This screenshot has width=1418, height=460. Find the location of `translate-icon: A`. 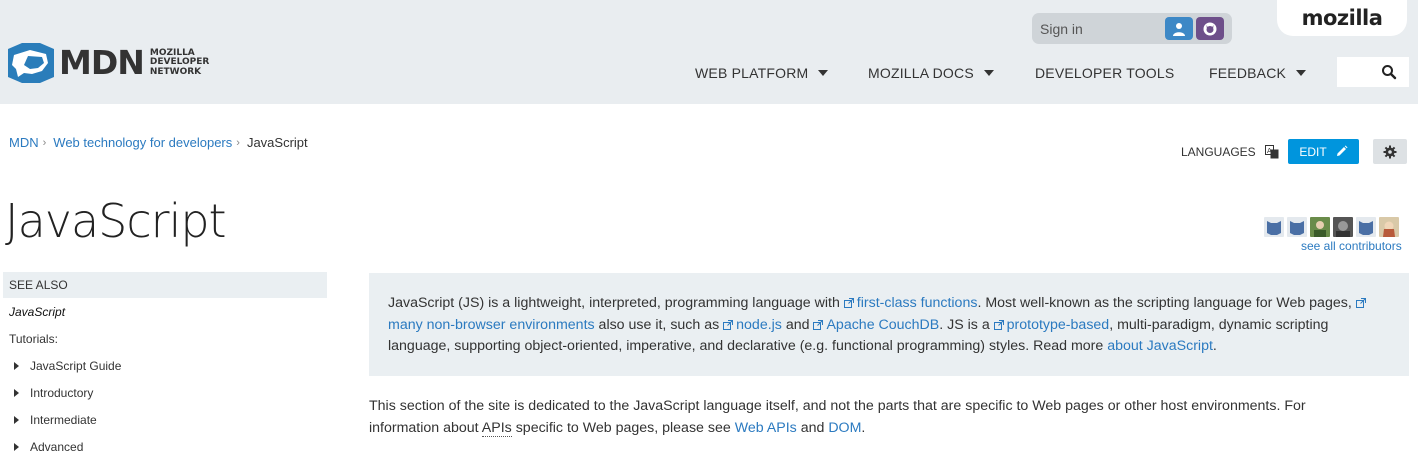

translate-icon: A is located at coordinates (1271, 152).